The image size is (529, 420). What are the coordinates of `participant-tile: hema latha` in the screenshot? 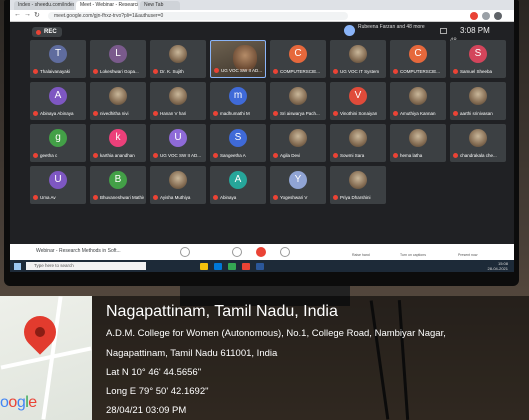 It's located at (418, 143).